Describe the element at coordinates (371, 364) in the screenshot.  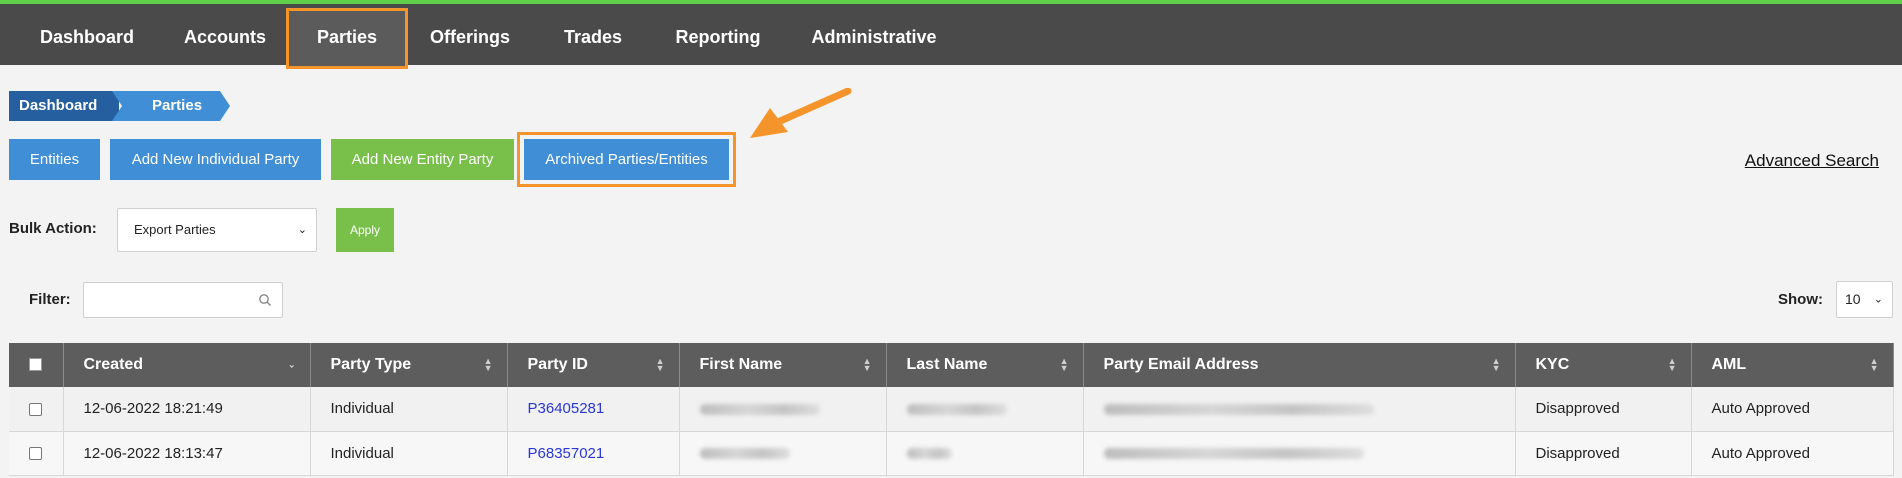
I see `column-label: Party Type` at that location.